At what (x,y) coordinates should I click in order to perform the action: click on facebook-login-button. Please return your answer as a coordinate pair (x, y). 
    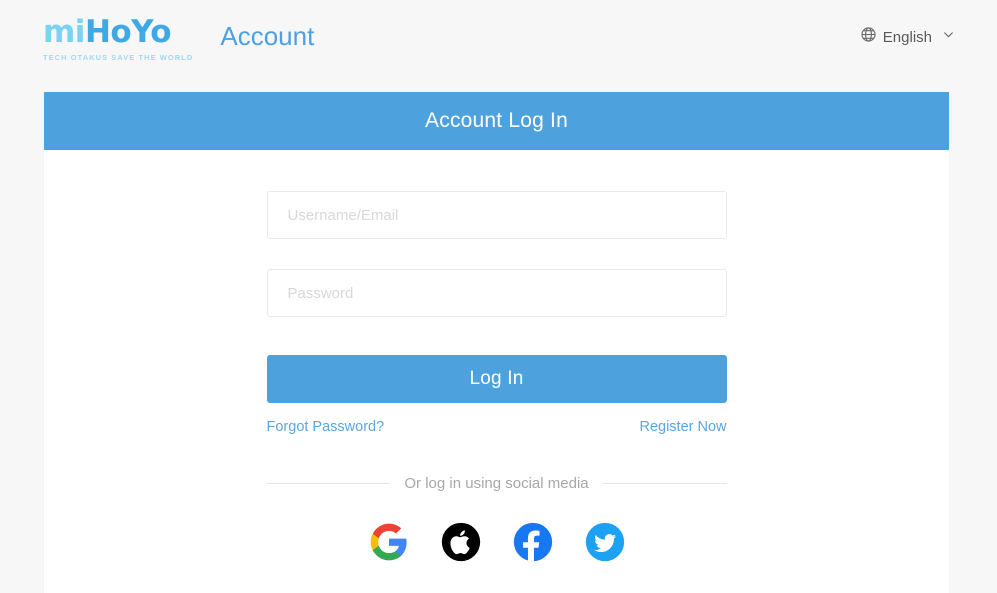
    Looking at the image, I should click on (533, 542).